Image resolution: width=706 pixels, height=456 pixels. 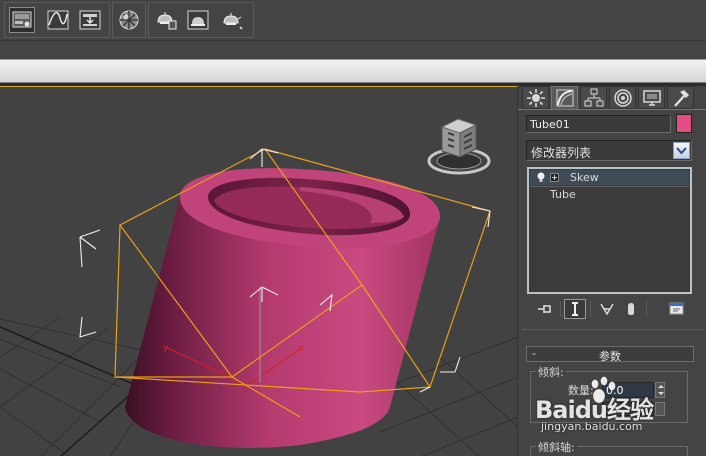 I want to click on stack-item-skew: Skew, so click(x=609, y=177).